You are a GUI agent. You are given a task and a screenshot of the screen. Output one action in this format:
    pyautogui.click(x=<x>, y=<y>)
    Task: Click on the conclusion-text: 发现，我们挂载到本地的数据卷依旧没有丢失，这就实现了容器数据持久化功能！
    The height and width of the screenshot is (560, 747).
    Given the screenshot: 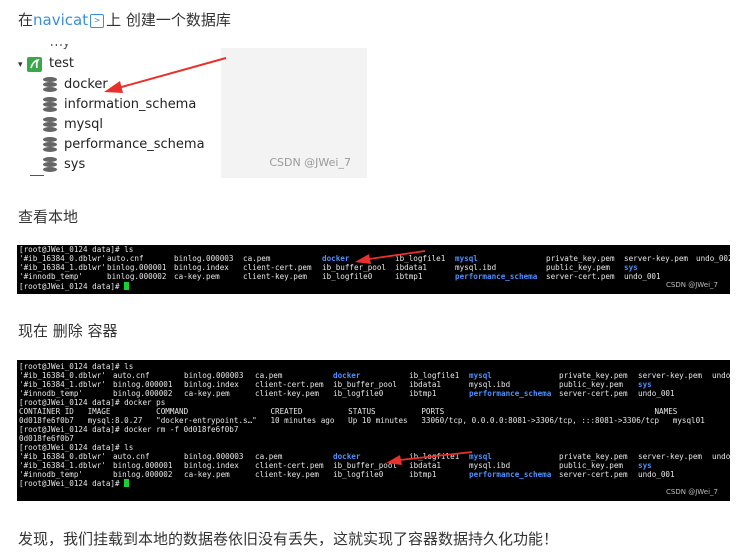 What is the action you would take?
    pyautogui.click(x=288, y=539)
    